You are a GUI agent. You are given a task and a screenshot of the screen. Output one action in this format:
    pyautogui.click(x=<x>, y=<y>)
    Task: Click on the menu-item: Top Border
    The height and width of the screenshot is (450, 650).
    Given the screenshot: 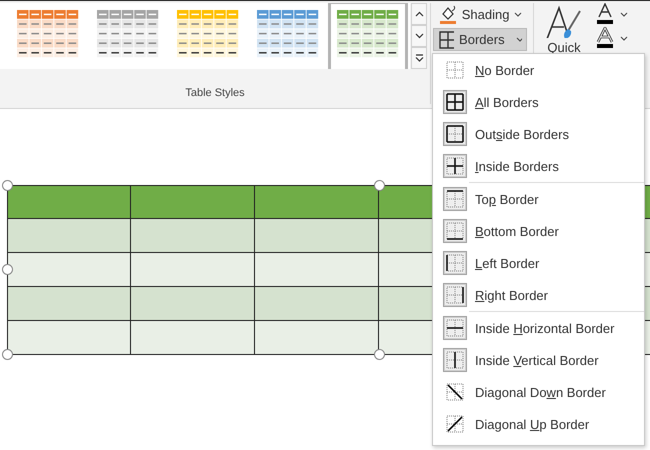 What is the action you would take?
    pyautogui.click(x=538, y=199)
    